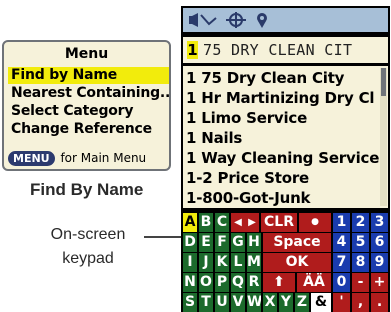 The height and width of the screenshot is (312, 391). Describe the element at coordinates (283, 98) in the screenshot. I see `list-item: 1 Hr Martinizing Dry Cl` at that location.